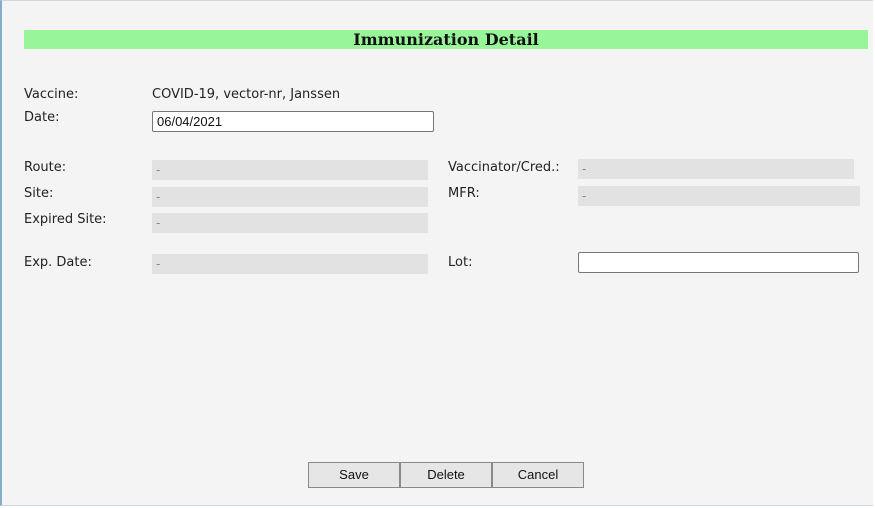 Image resolution: width=875 pixels, height=508 pixels. What do you see at coordinates (718, 262) in the screenshot?
I see `lot-input` at bounding box center [718, 262].